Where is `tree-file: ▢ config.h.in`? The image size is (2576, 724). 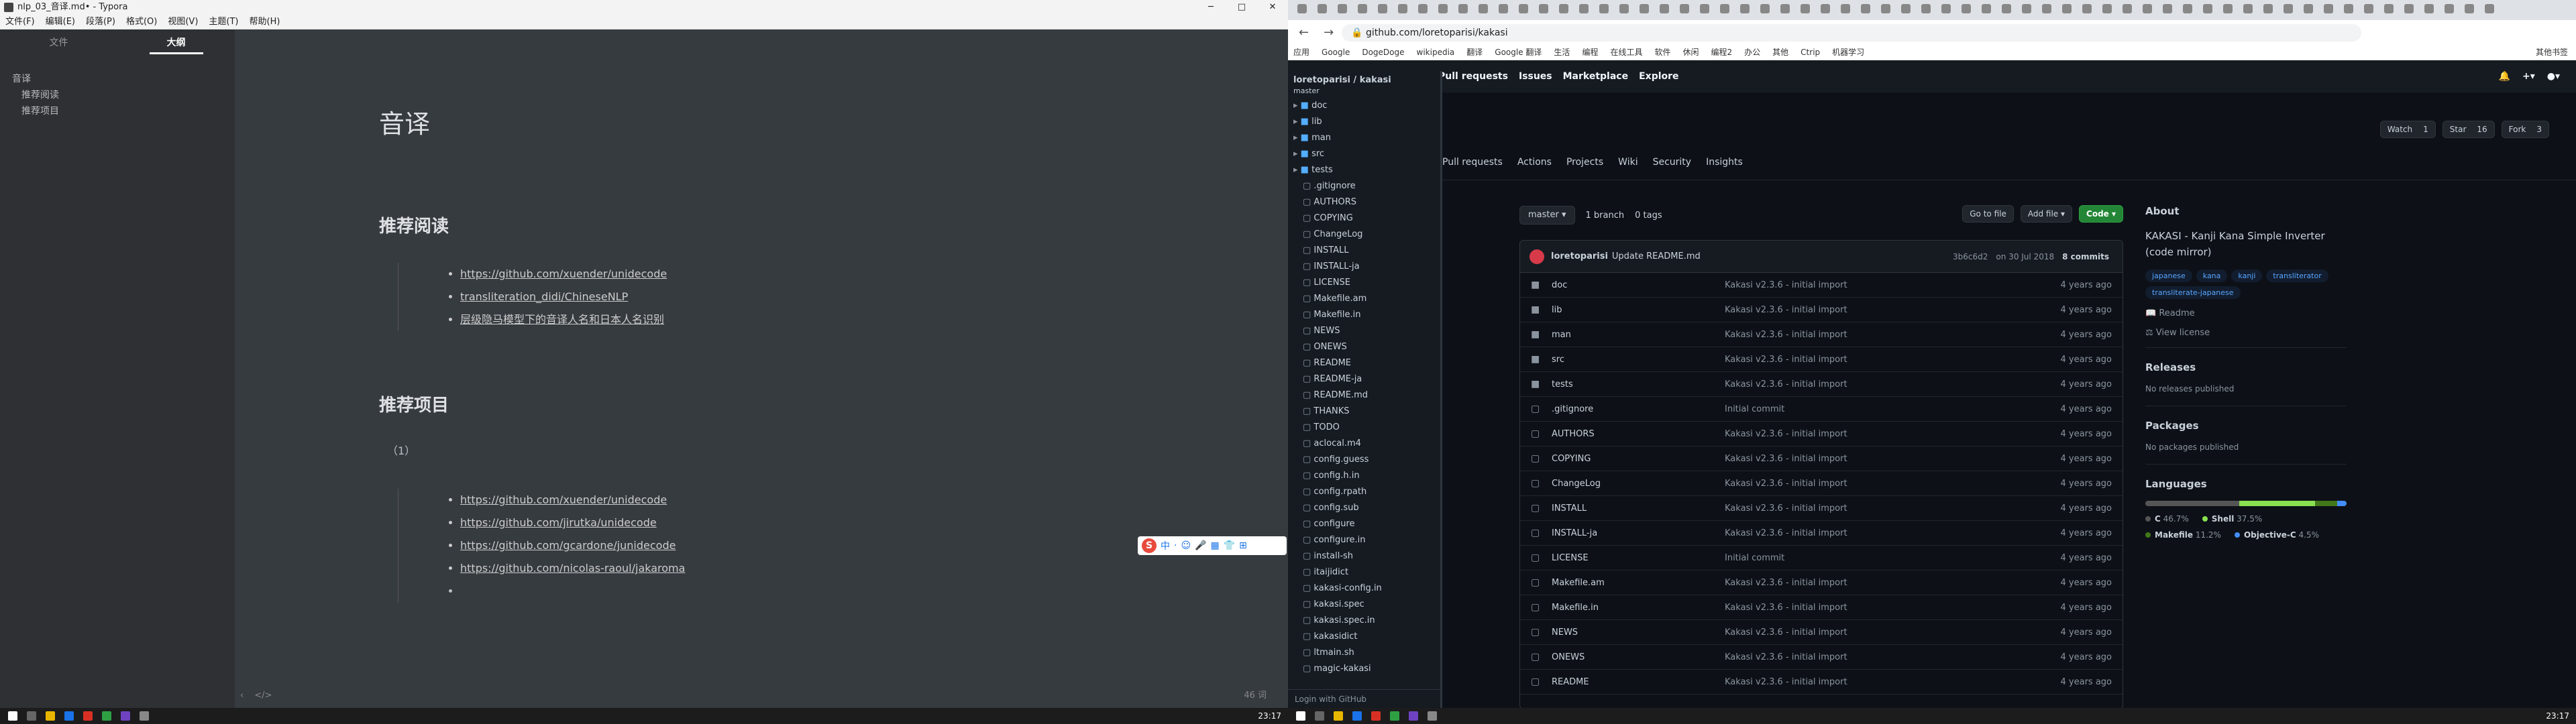 tree-file: ▢ config.h.in is located at coordinates (1366, 476).